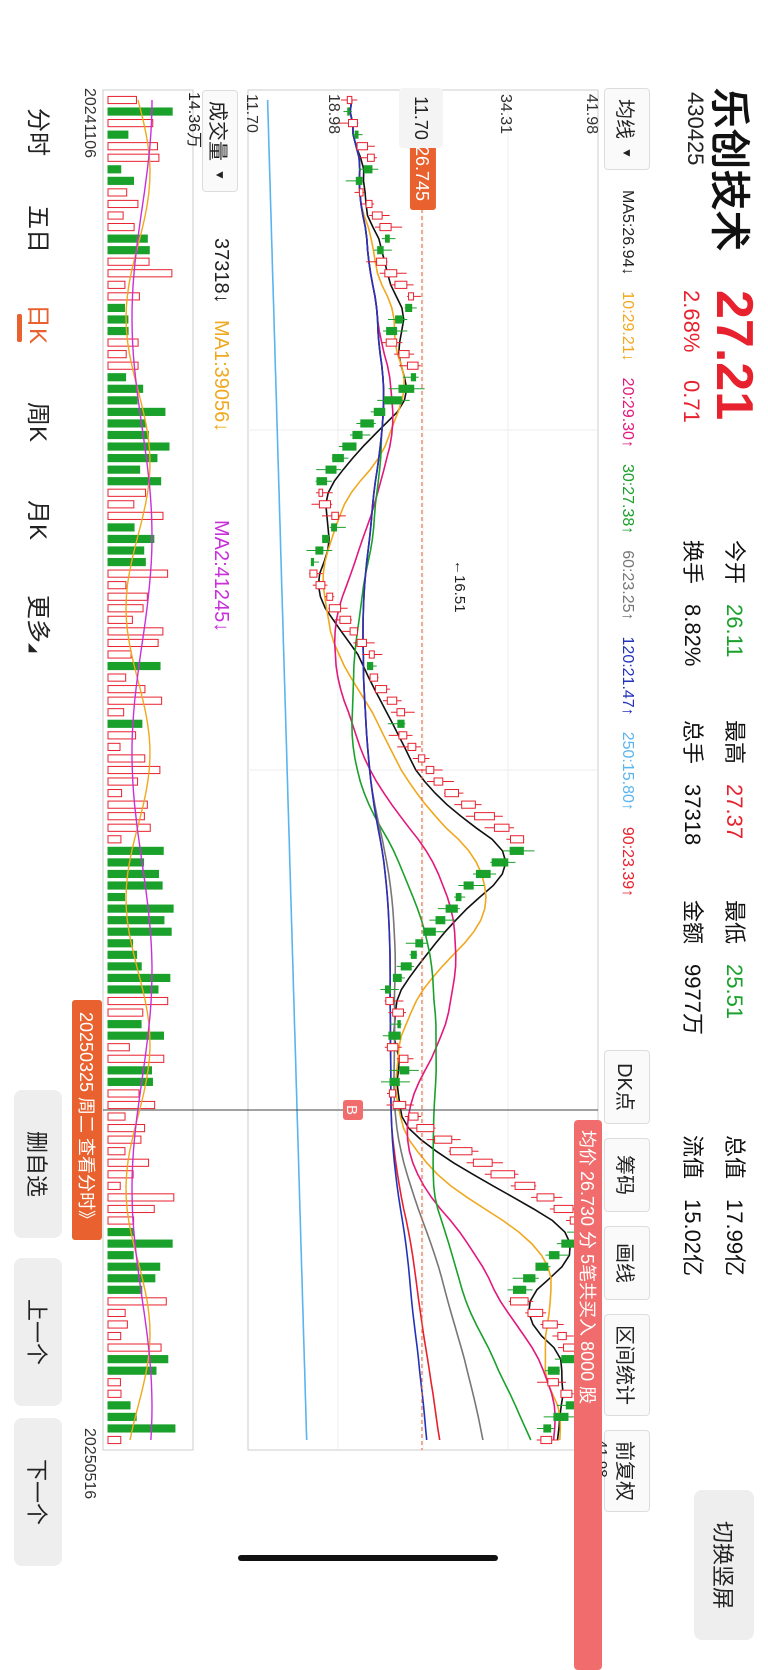  What do you see at coordinates (627, 1175) in the screenshot?
I see `chips-button: 筹码` at bounding box center [627, 1175].